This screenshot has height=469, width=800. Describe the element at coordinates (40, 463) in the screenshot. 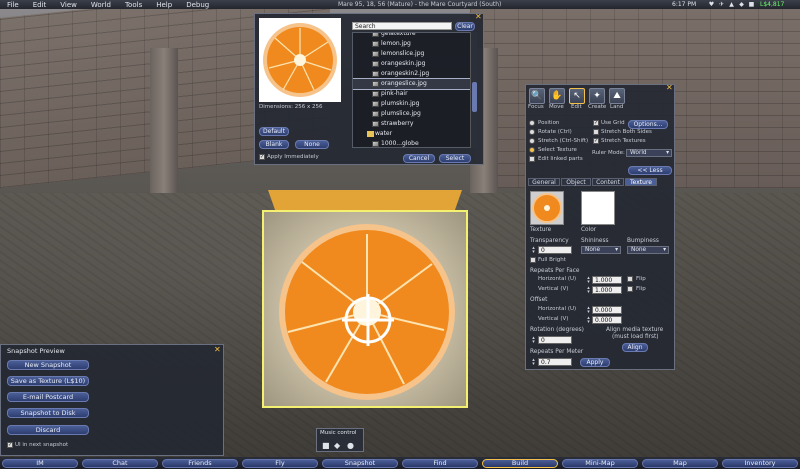

I see `im-button: IM` at that location.